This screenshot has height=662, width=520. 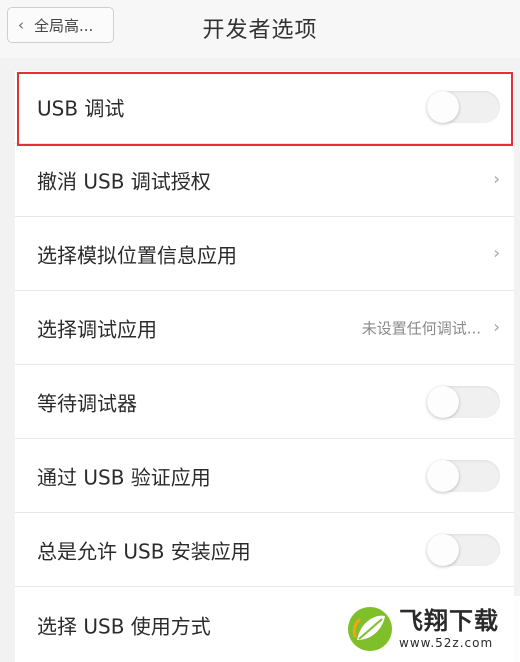 I want to click on row-mock-location-app: 选择模拟位置信息应用 ›, so click(x=264, y=254).